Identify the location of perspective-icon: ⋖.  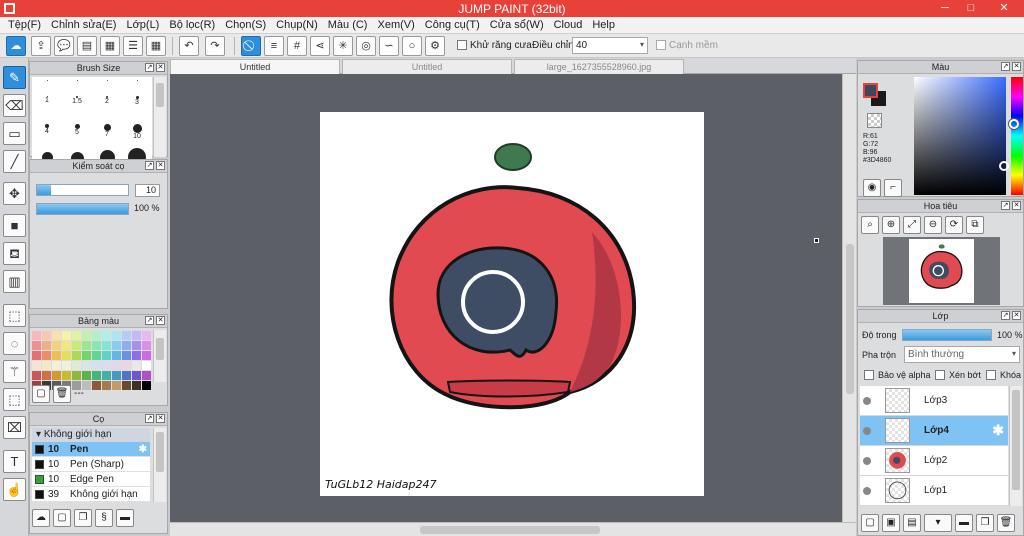
(320, 46).